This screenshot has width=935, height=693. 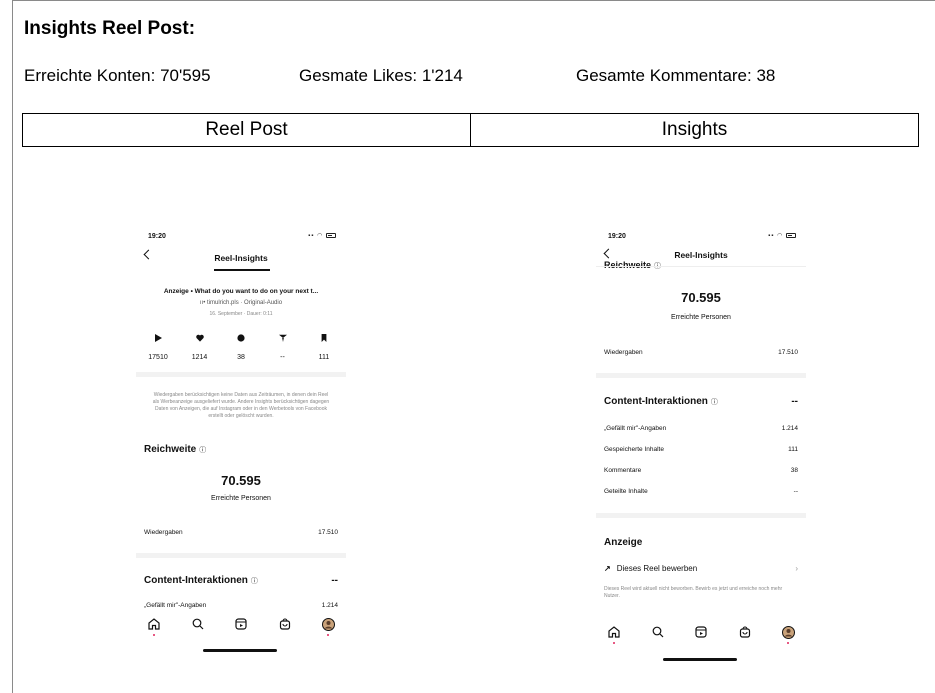 I want to click on interaction-row: Kommentare 38, so click(x=701, y=470).